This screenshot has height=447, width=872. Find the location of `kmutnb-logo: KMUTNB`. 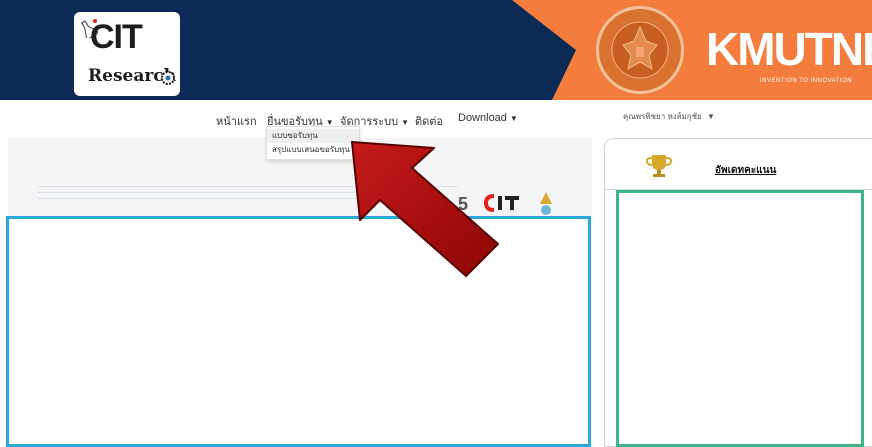

kmutnb-logo: KMUTNB is located at coordinates (789, 49).